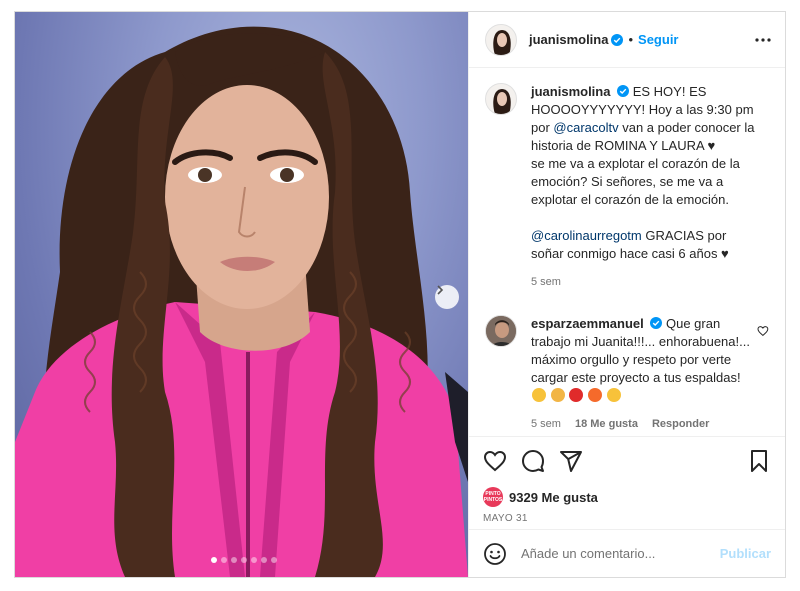 The image size is (800, 591). I want to click on caption-time: 5 sem, so click(546, 282).